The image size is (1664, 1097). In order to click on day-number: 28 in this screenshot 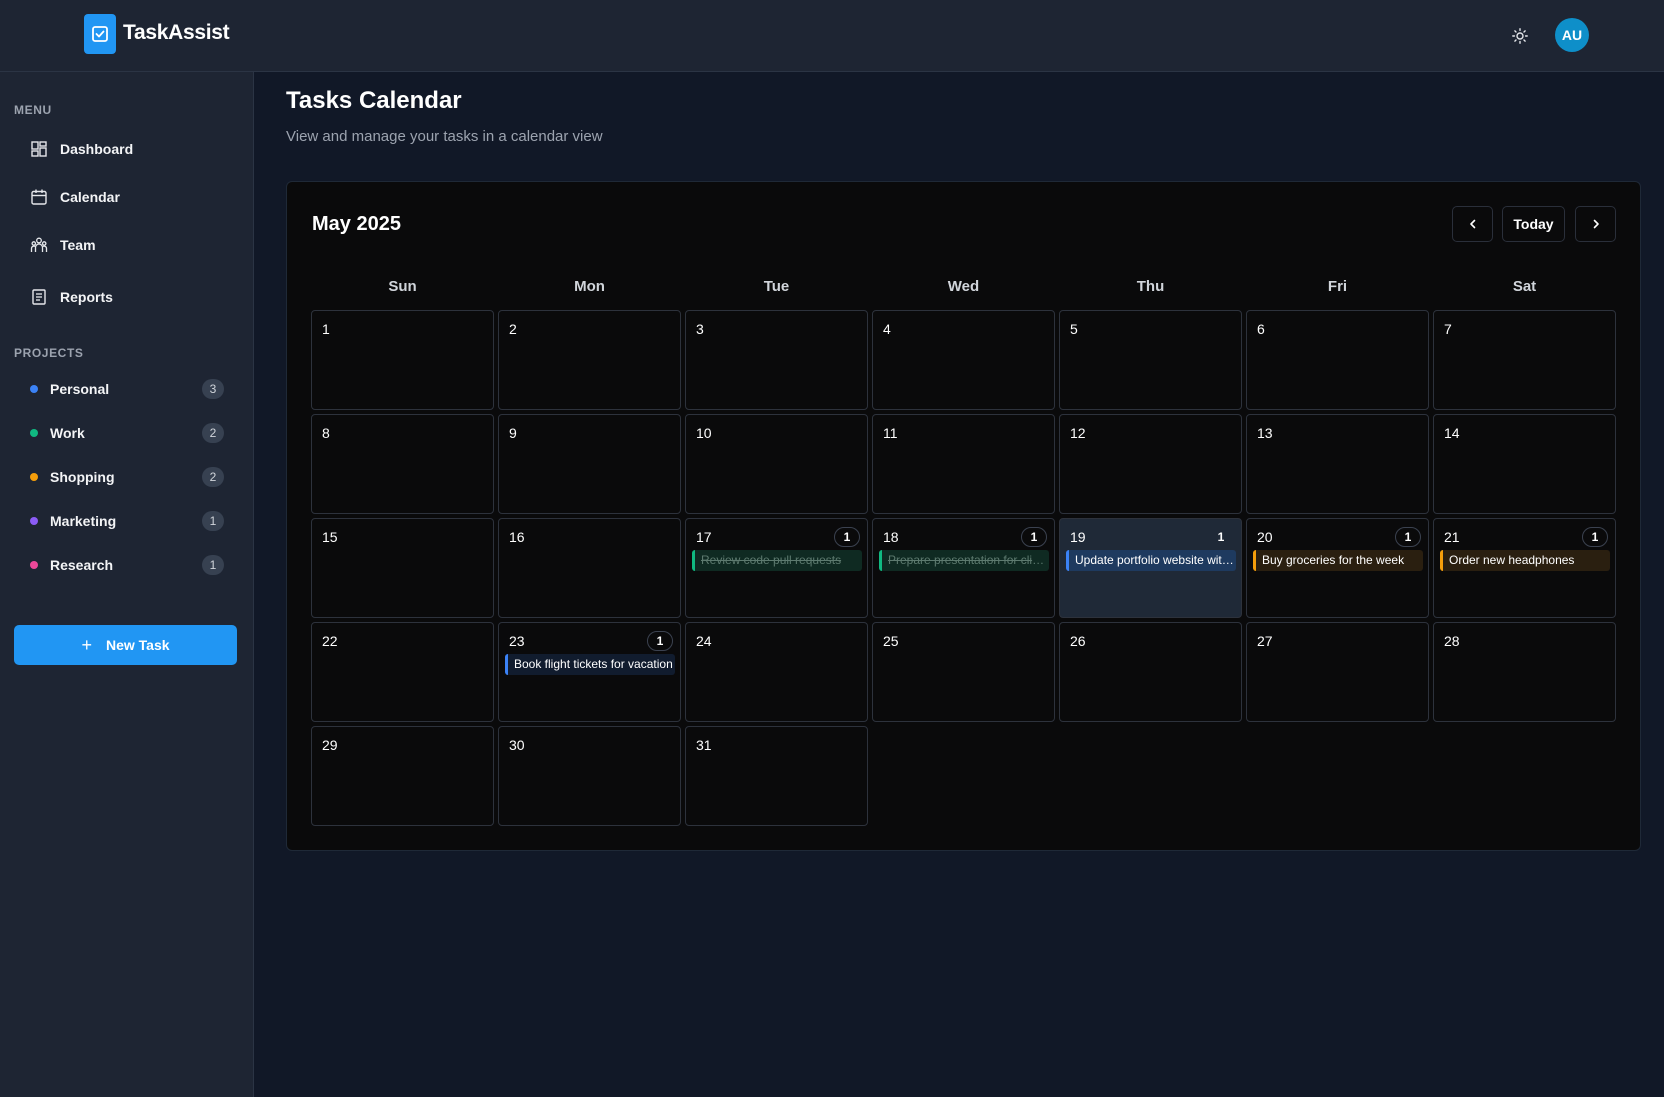, I will do `click(1452, 641)`.